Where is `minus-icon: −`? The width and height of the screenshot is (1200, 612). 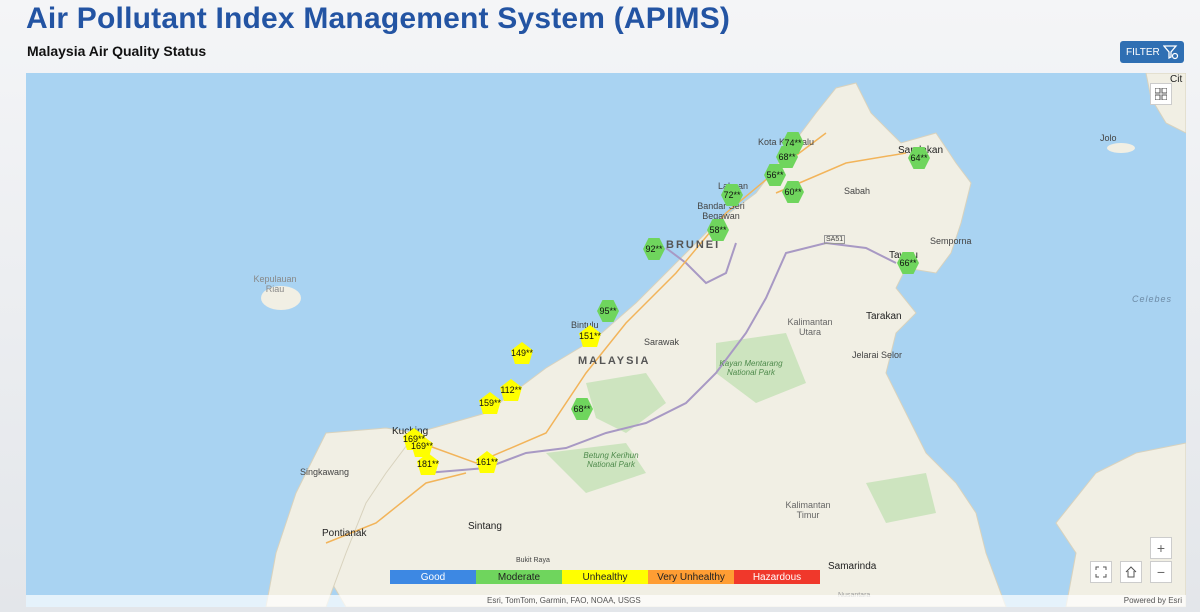 minus-icon: − is located at coordinates (1161, 572).